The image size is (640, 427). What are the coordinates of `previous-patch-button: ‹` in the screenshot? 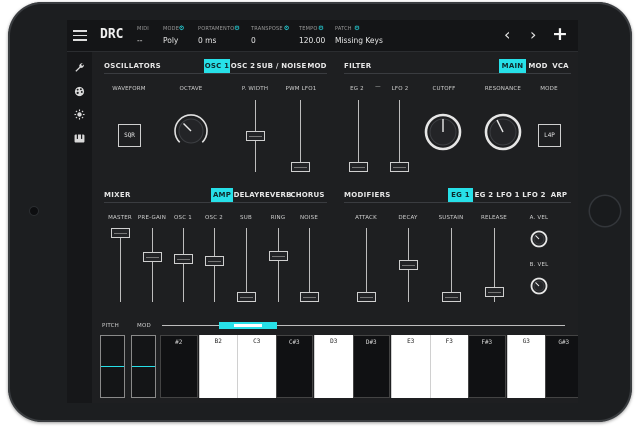 It's located at (507, 34).